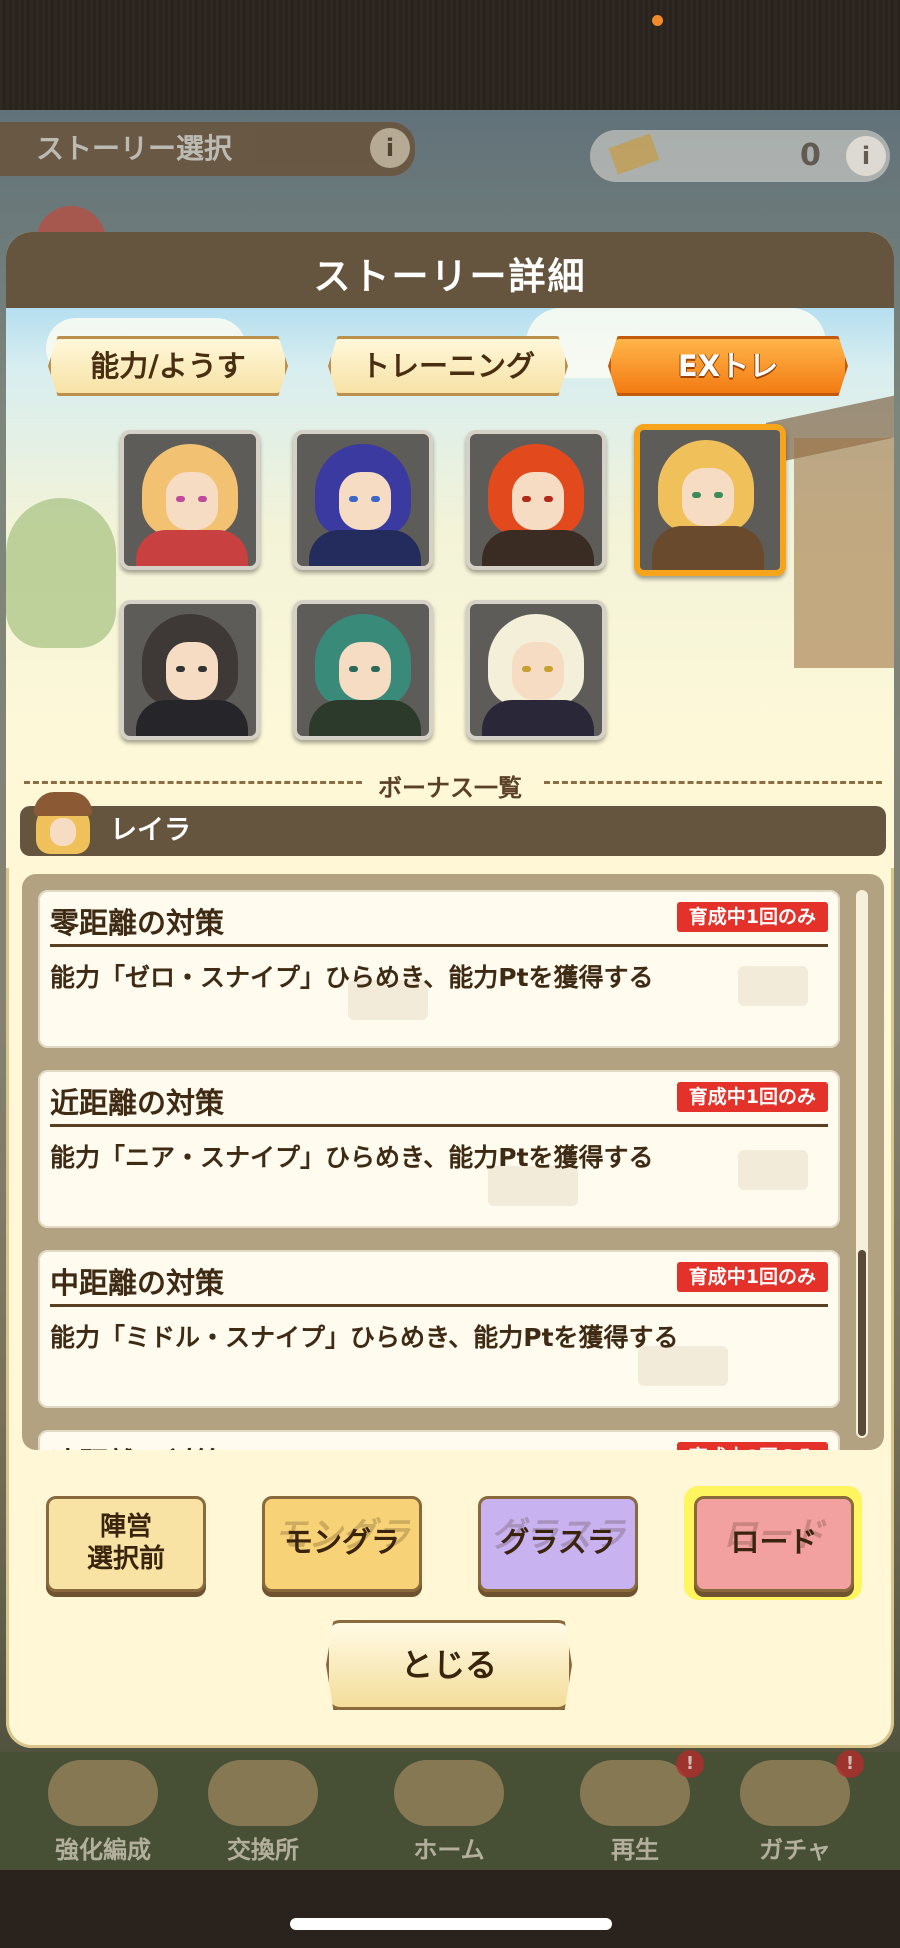 Image resolution: width=900 pixels, height=1948 pixels. I want to click on nav-item-home: ホーム, so click(449, 1812).